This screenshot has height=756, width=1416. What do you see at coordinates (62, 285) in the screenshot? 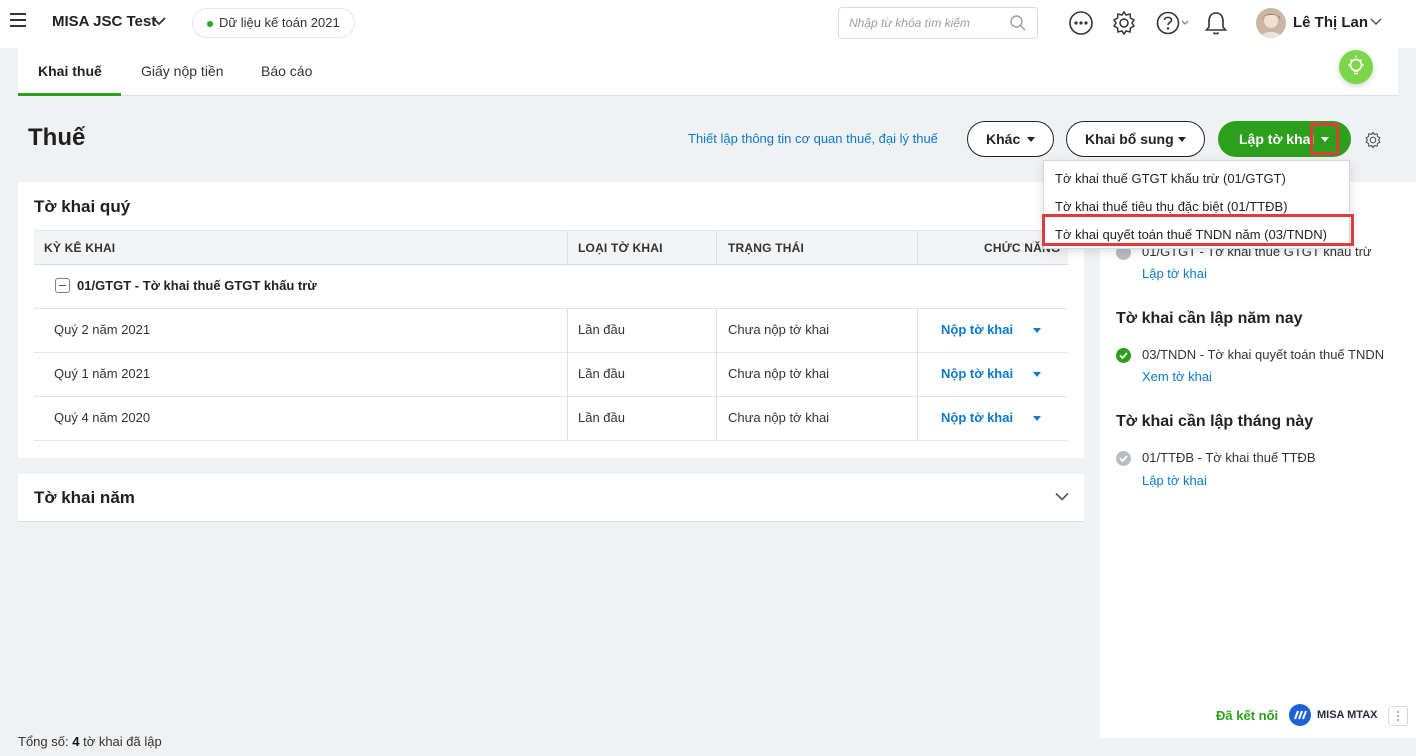
I see `collapse-icon` at bounding box center [62, 285].